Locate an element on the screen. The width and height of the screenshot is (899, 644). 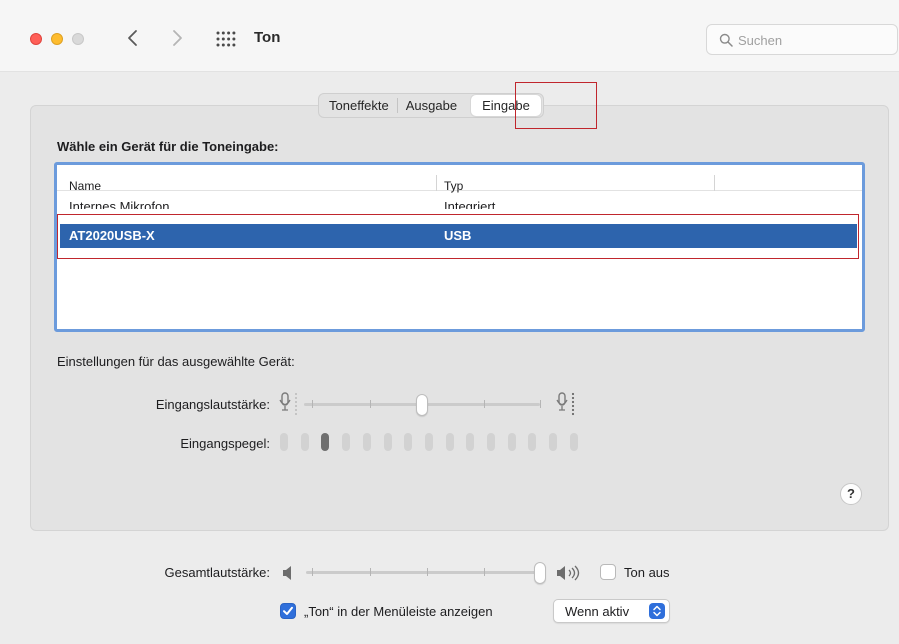
show-in-menubar-checkbox is located at coordinates (288, 611).